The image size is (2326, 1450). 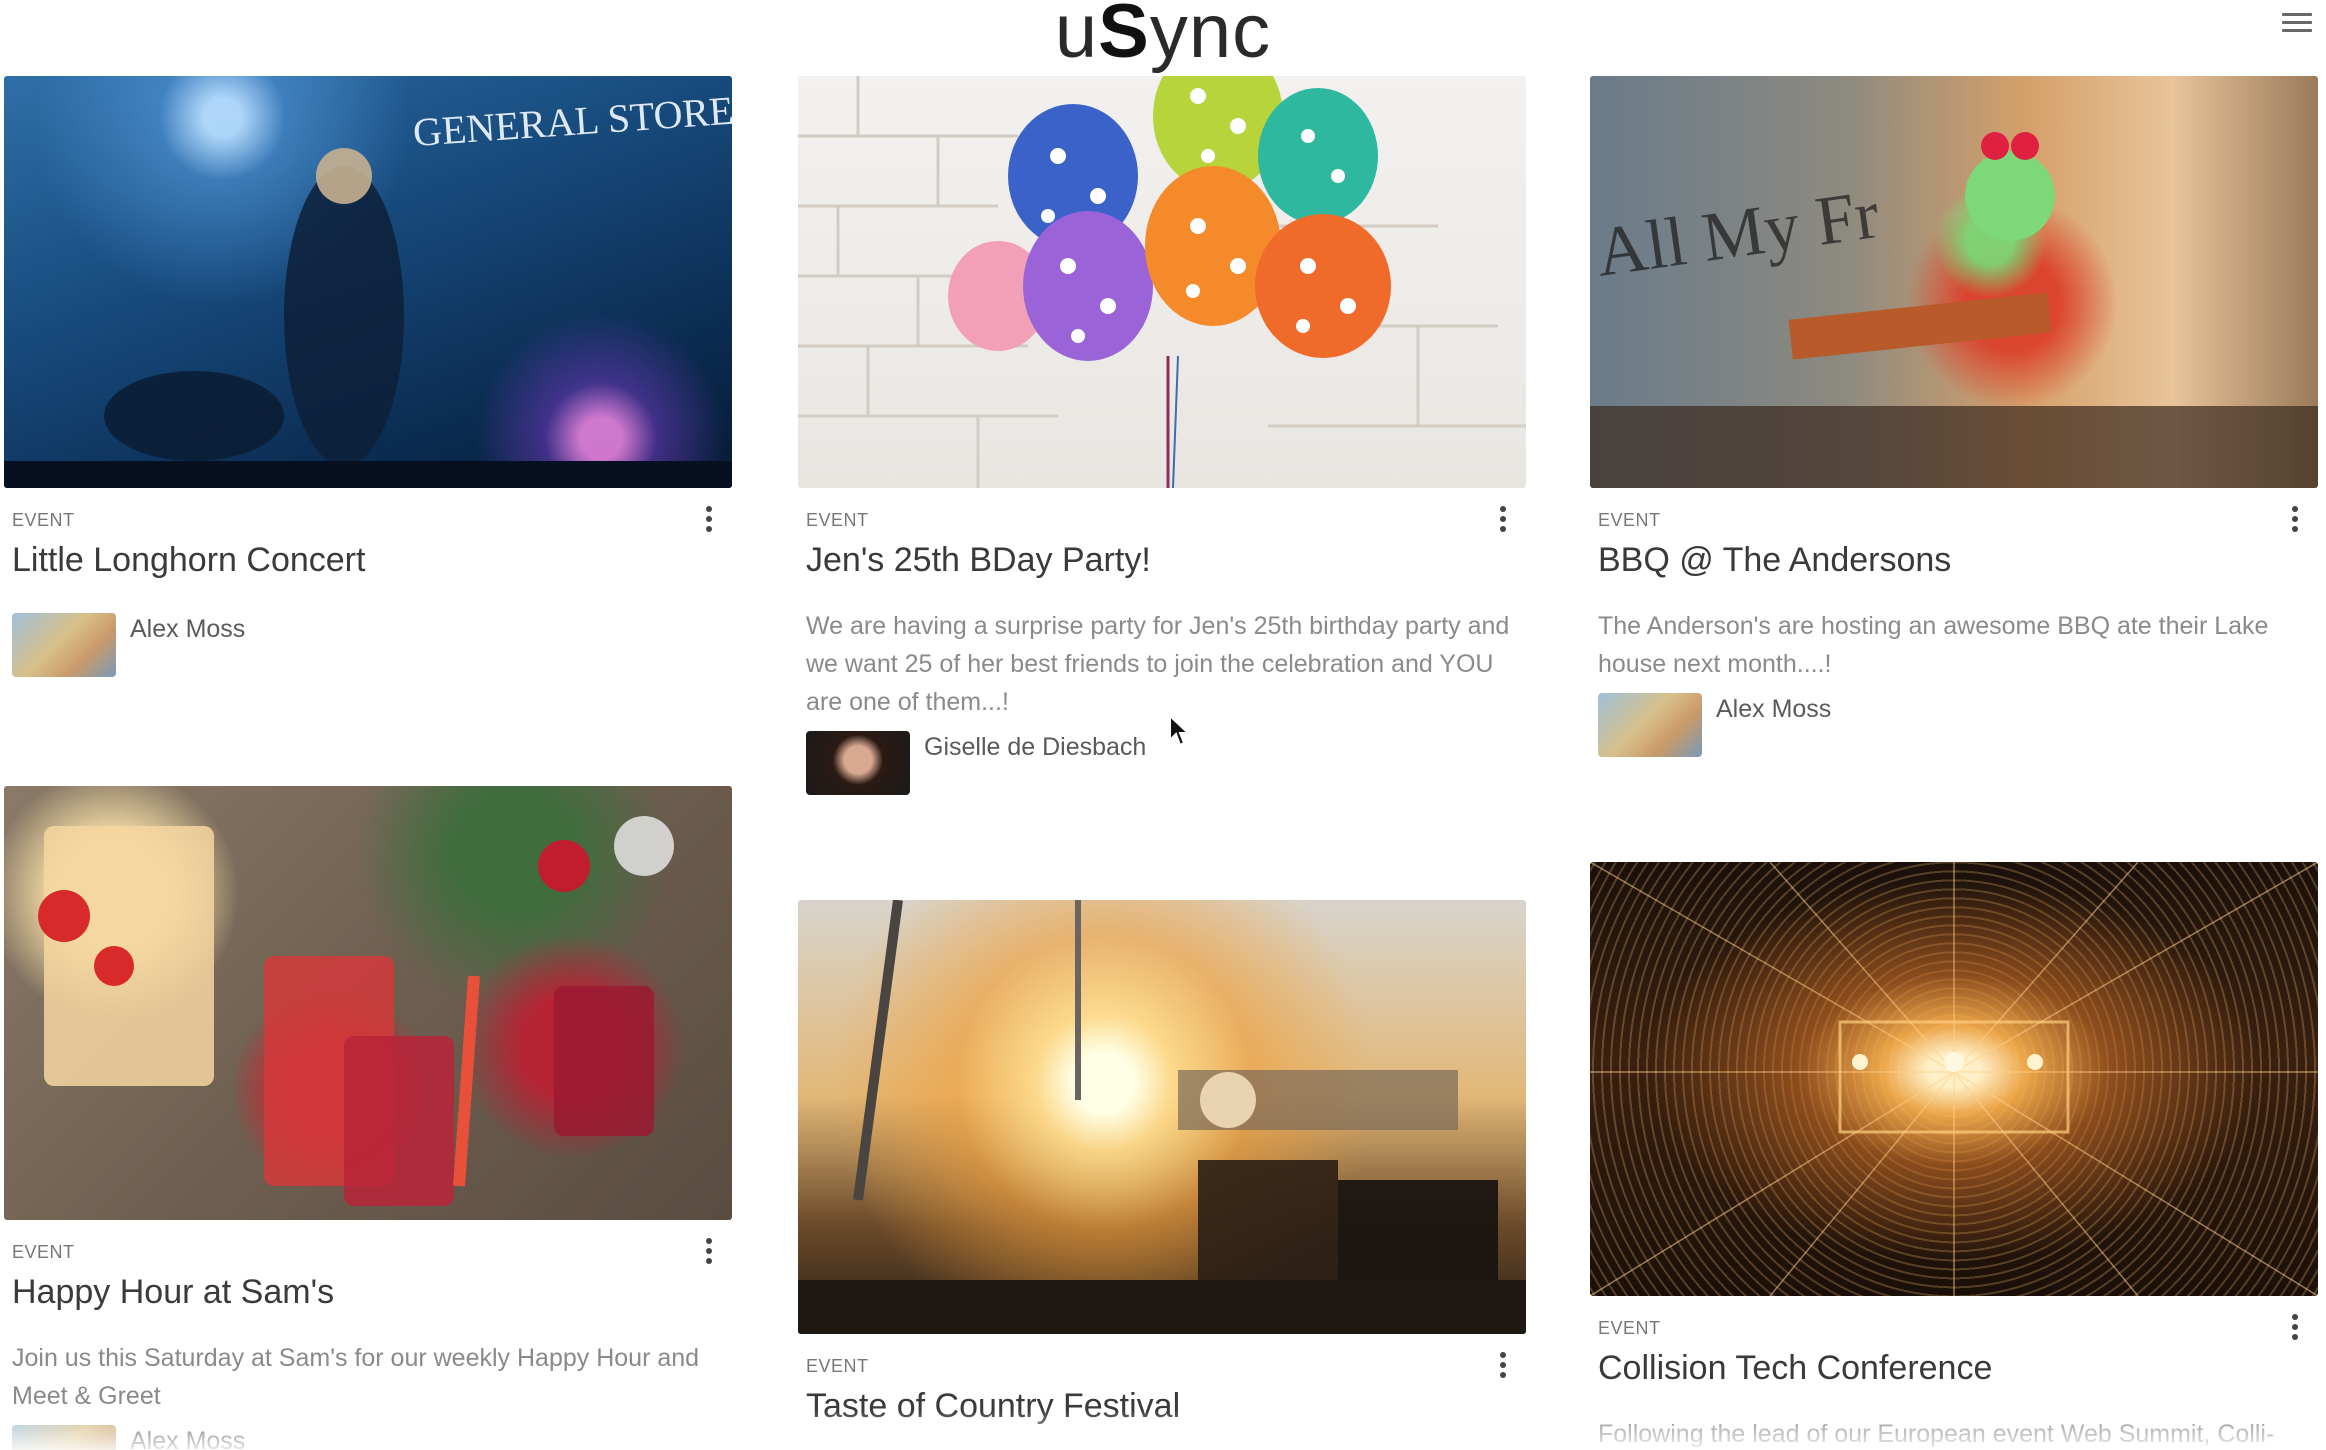 What do you see at coordinates (1180, 730) in the screenshot?
I see `mouse-cursor-icon` at bounding box center [1180, 730].